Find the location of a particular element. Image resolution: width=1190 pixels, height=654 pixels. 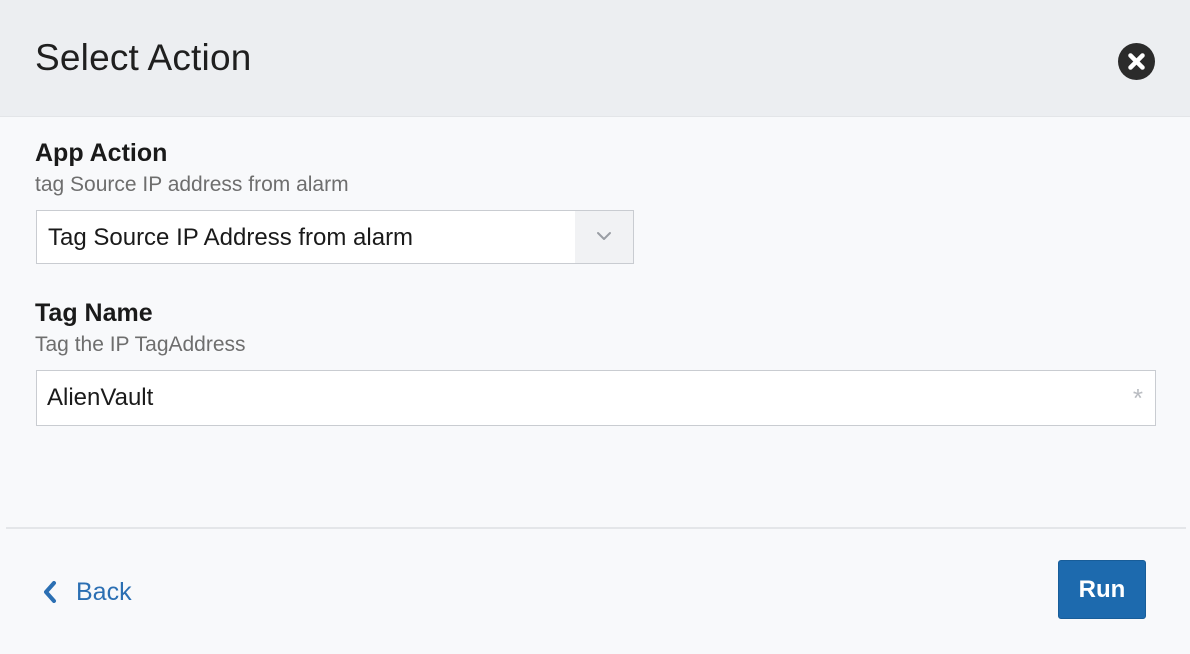

app-action-select: Tag Source IP Address from alarm is located at coordinates (335, 237).